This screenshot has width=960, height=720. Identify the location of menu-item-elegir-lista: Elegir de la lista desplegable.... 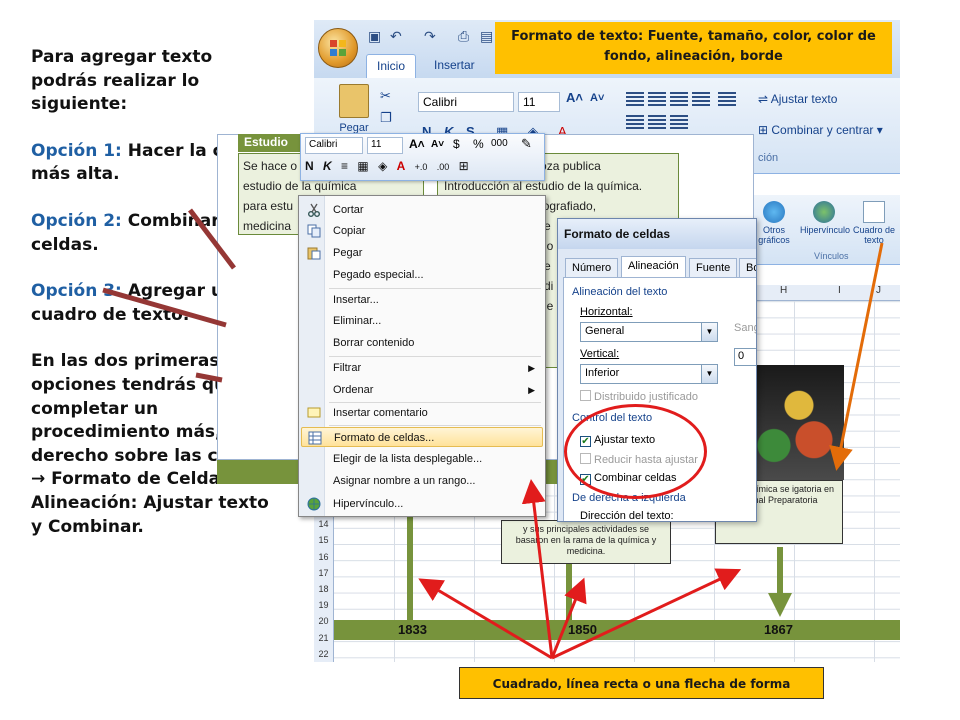
(422, 459).